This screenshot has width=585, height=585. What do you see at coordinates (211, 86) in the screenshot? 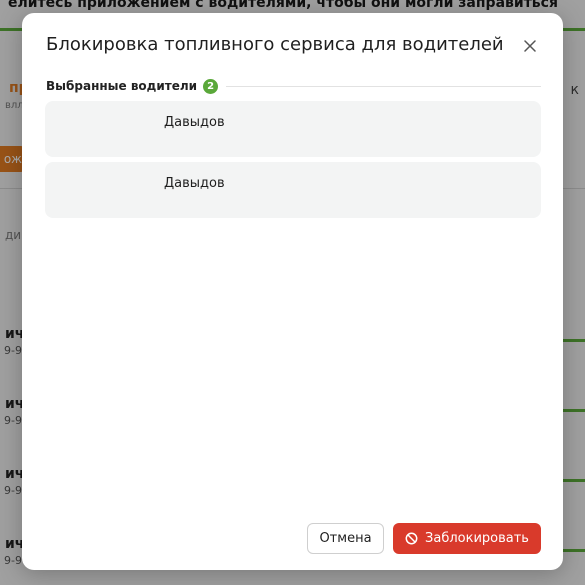
I see `selected-count-badge: 2` at bounding box center [211, 86].